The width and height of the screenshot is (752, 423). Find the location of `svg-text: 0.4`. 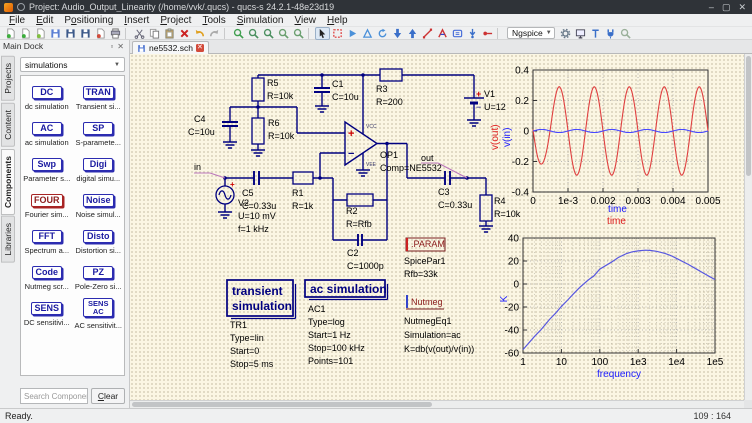

svg-text: 0.4 is located at coordinates (522, 71).